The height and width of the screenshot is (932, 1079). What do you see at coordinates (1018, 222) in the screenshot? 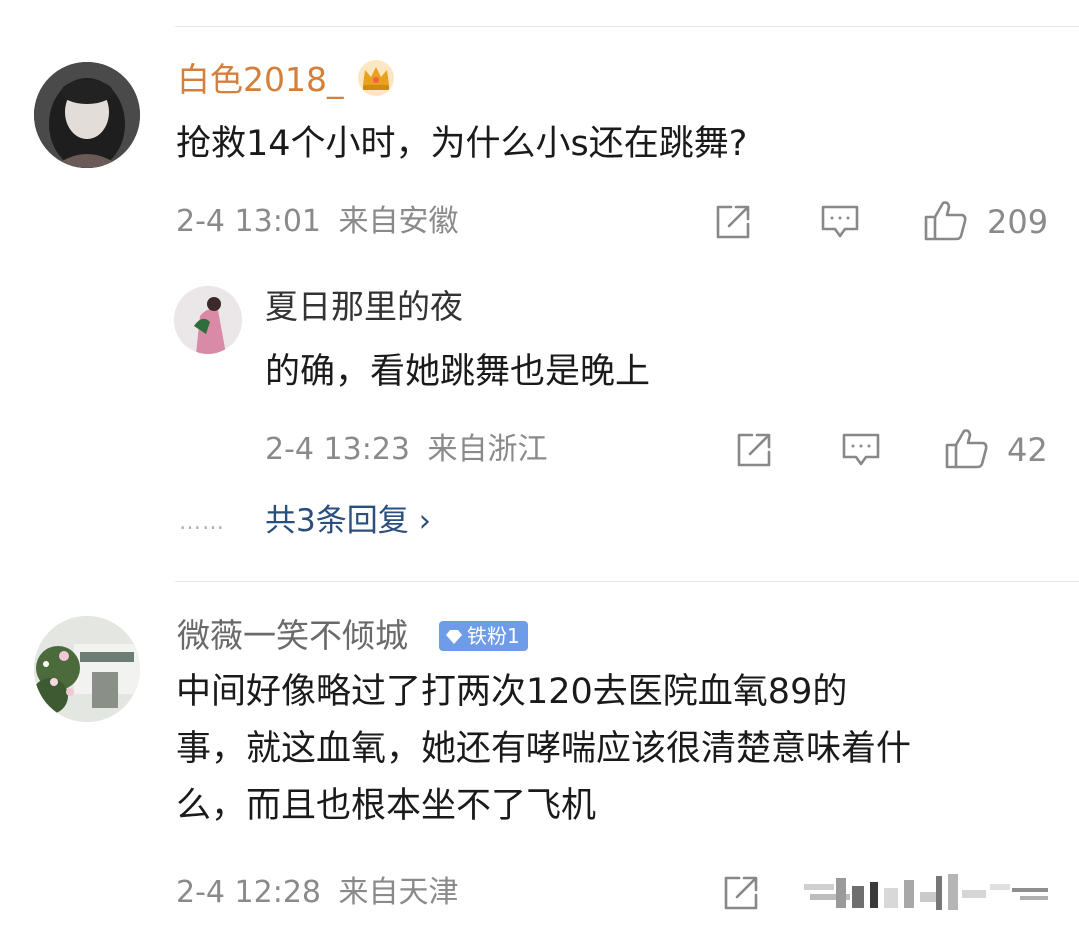
I see `like-count: 209` at bounding box center [1018, 222].